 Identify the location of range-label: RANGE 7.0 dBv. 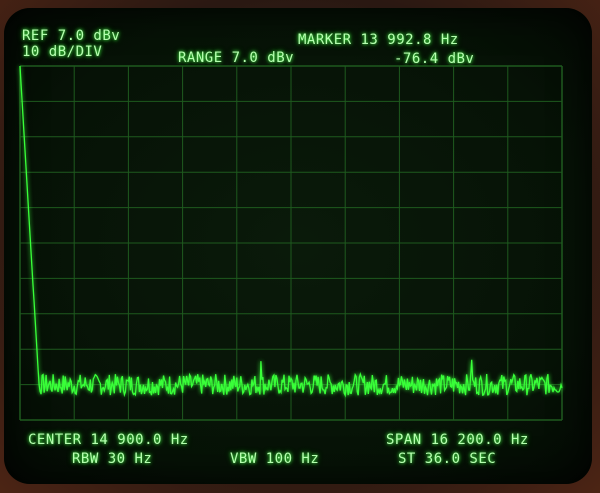
(236, 58).